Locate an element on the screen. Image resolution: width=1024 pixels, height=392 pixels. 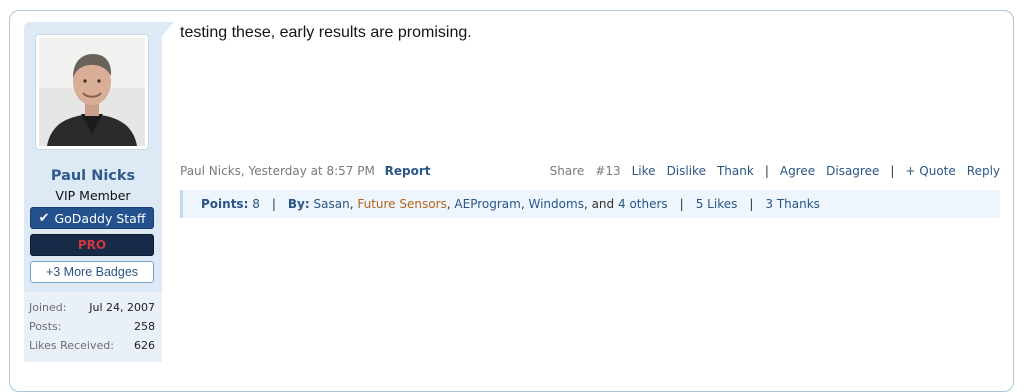
share-link: Share is located at coordinates (567, 171).